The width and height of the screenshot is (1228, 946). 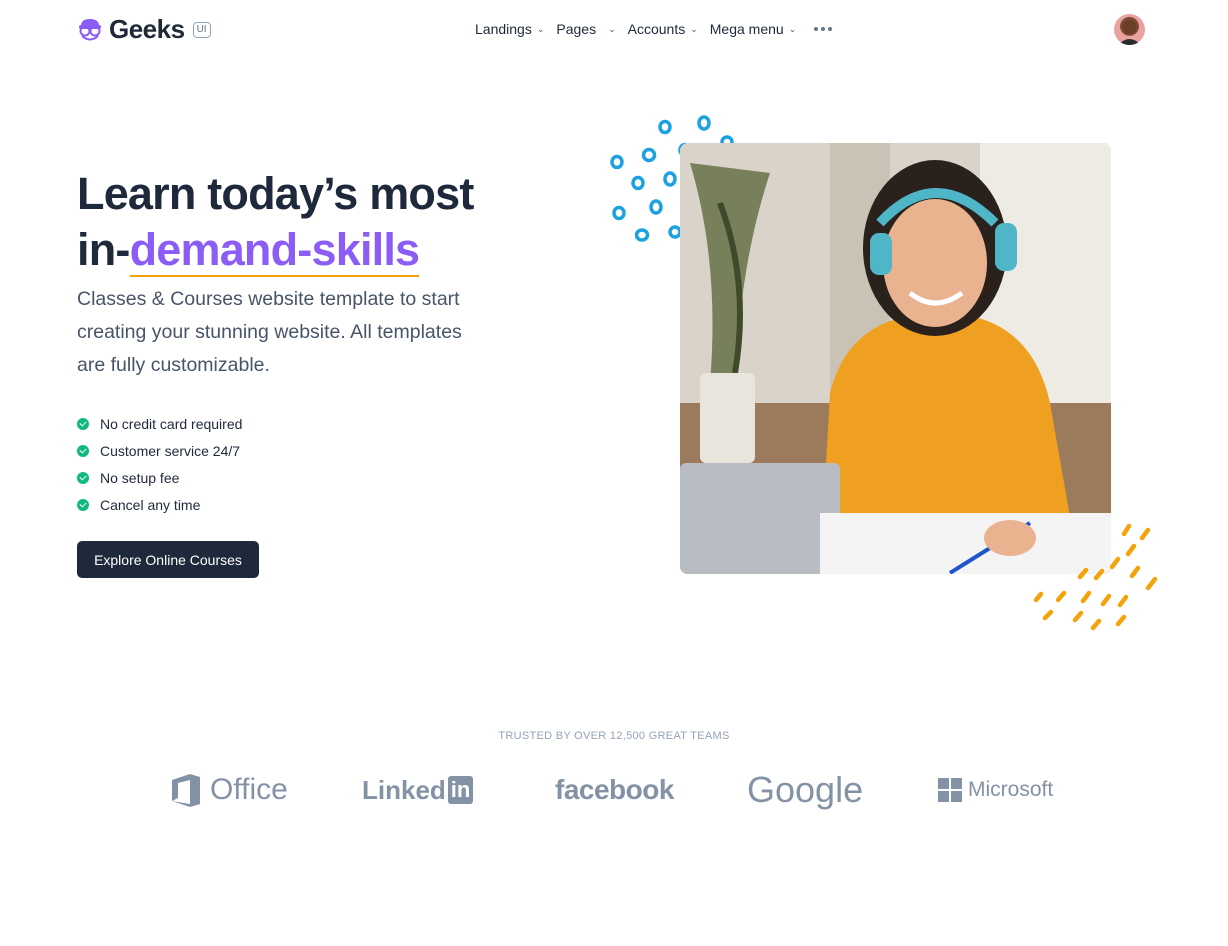 What do you see at coordinates (950, 790) in the screenshot?
I see `microsoft-windows-icon` at bounding box center [950, 790].